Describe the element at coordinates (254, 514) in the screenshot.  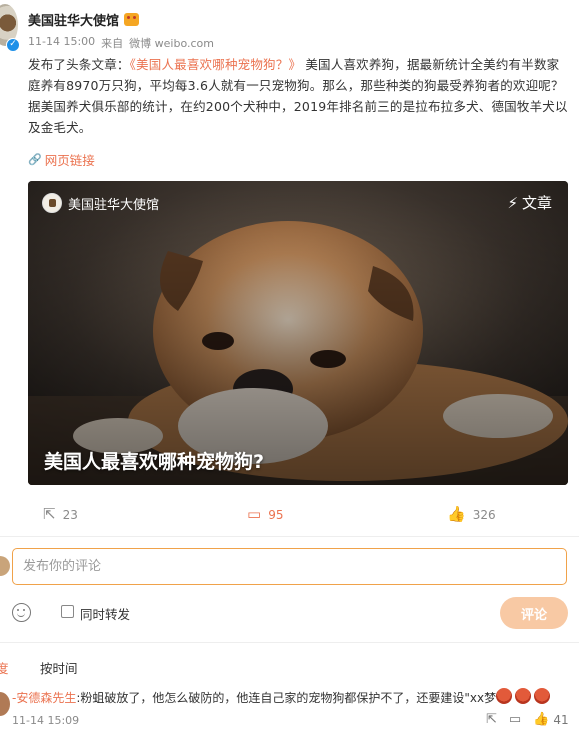
I see `comment-icon: ▭` at that location.